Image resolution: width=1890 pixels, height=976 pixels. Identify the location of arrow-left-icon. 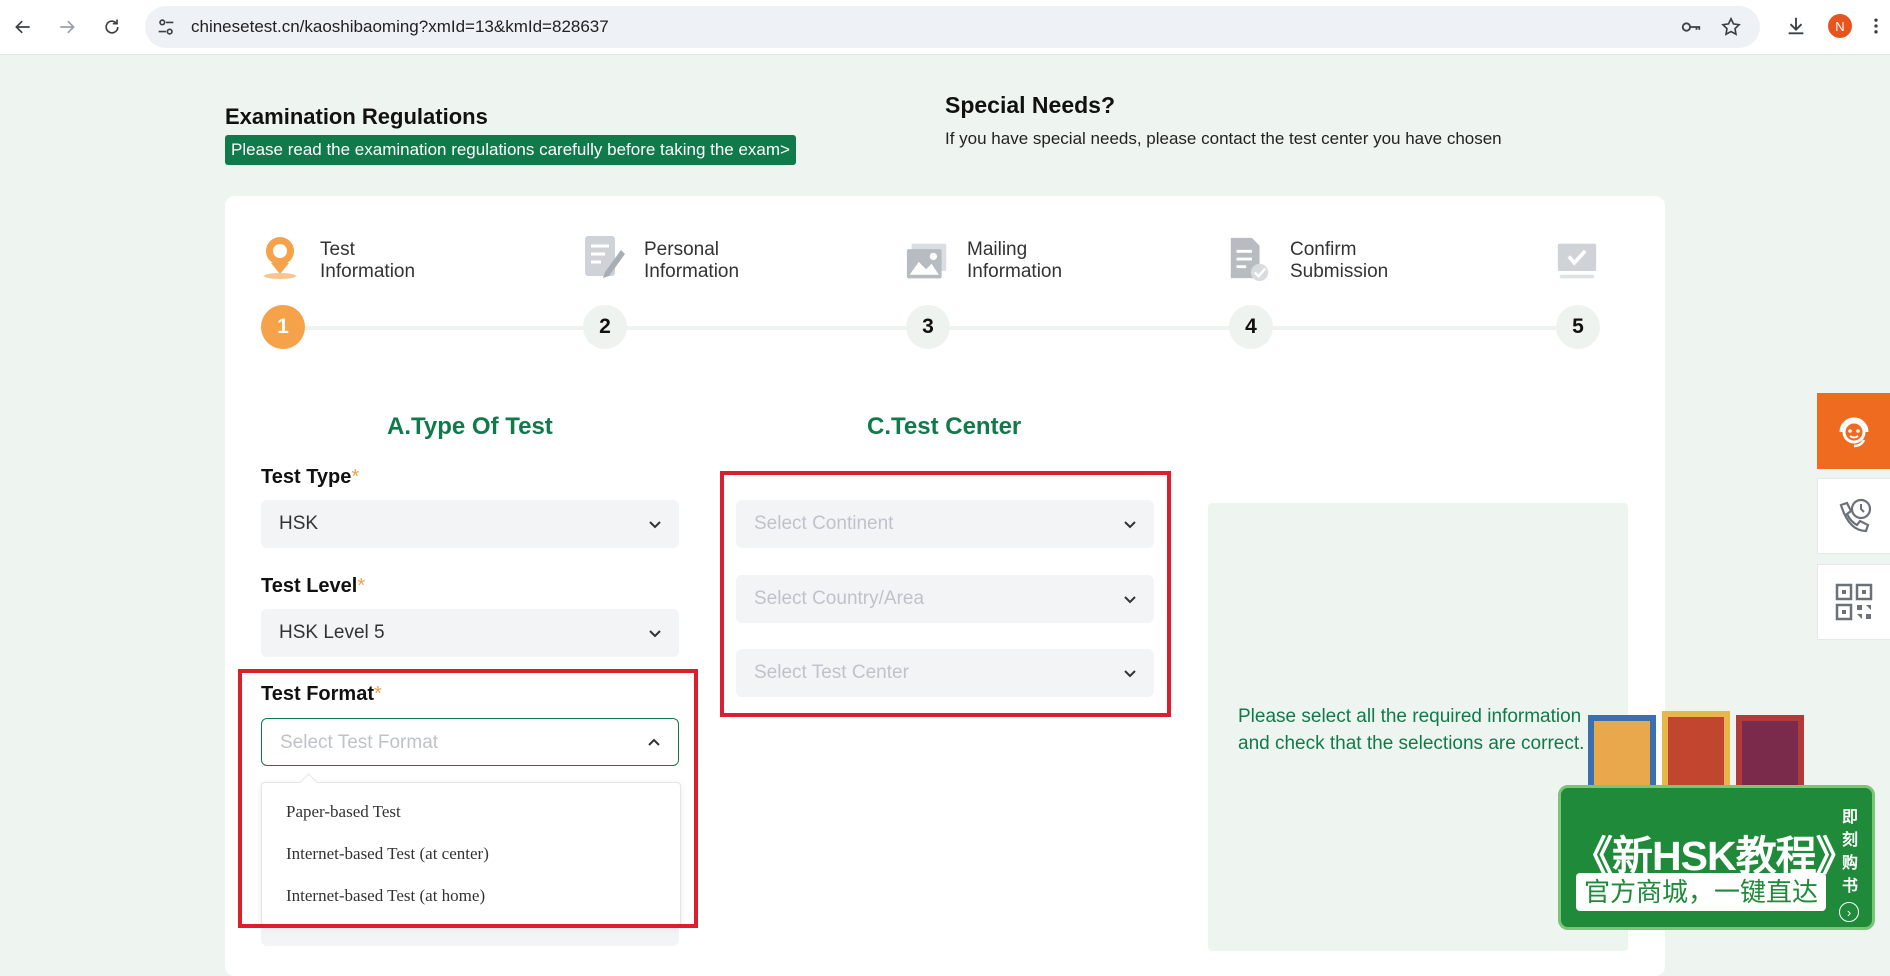
(22, 27).